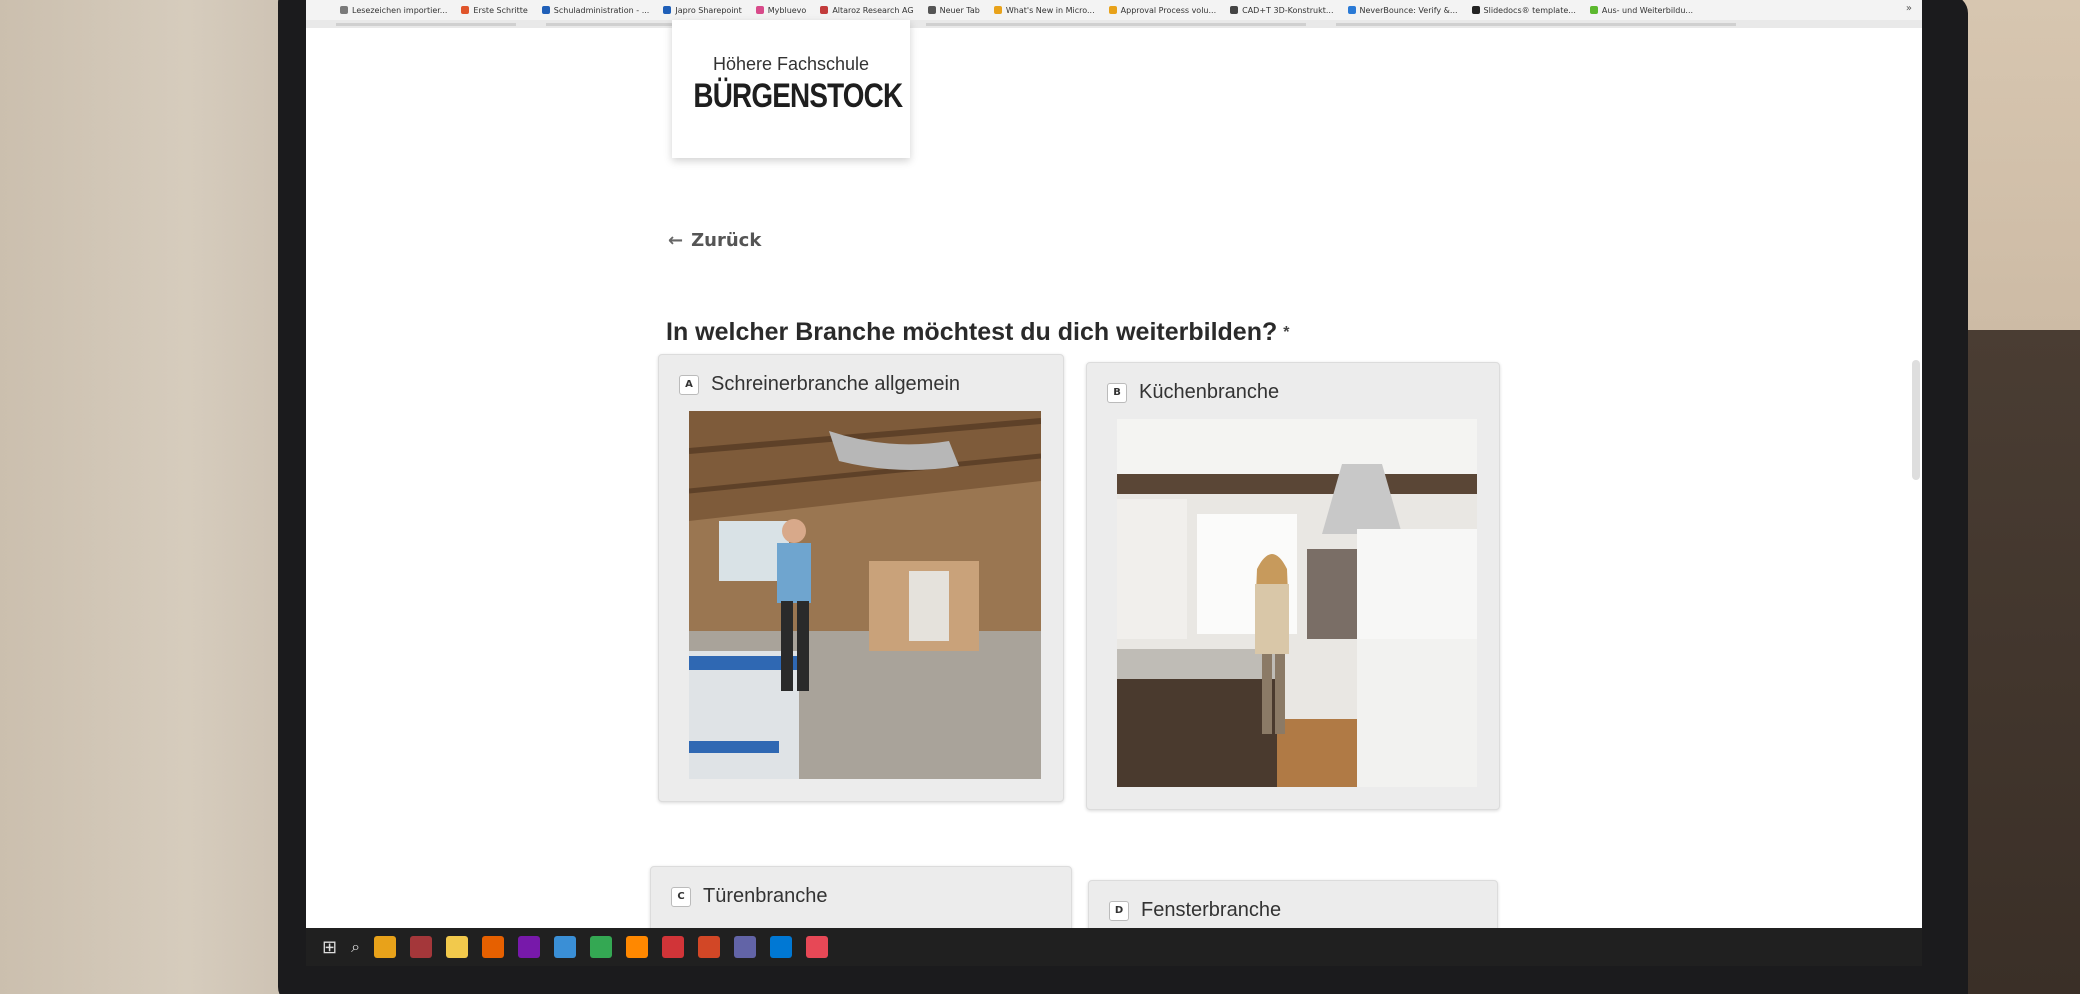 This screenshot has height=994, width=2080. I want to click on option-card-b: B Küchenbranche, so click(1293, 586).